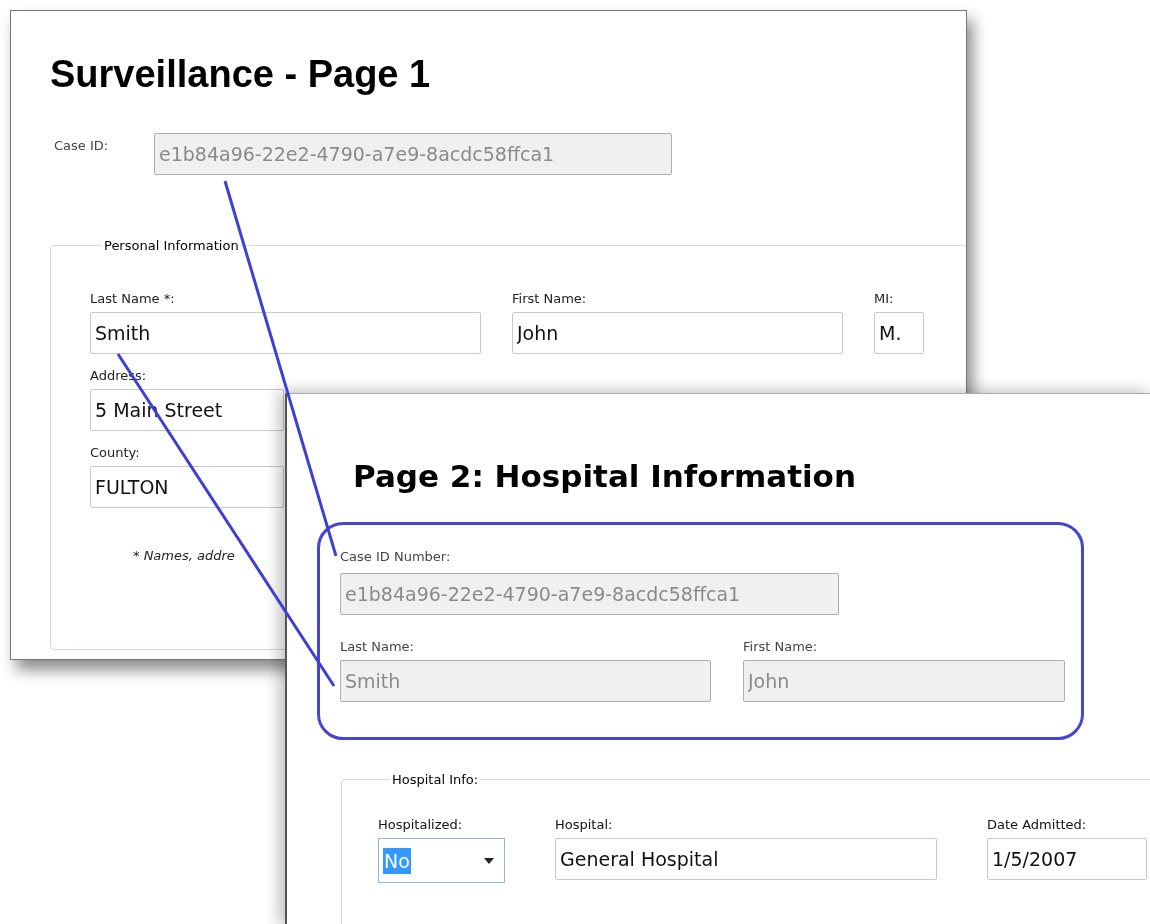 Image resolution: width=1150 pixels, height=924 pixels. What do you see at coordinates (746, 859) in the screenshot?
I see `text-field: General Hospital` at bounding box center [746, 859].